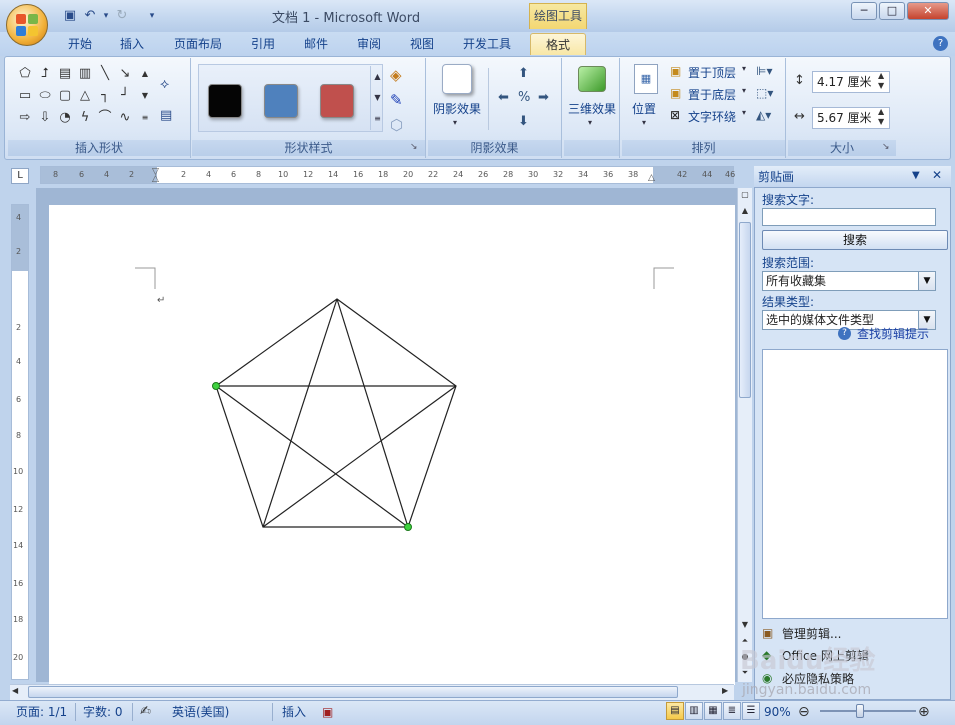 This screenshot has width=955, height=725. What do you see at coordinates (25, 118) in the screenshot?
I see `right-arrow-shape-icon: ⇨` at bounding box center [25, 118].